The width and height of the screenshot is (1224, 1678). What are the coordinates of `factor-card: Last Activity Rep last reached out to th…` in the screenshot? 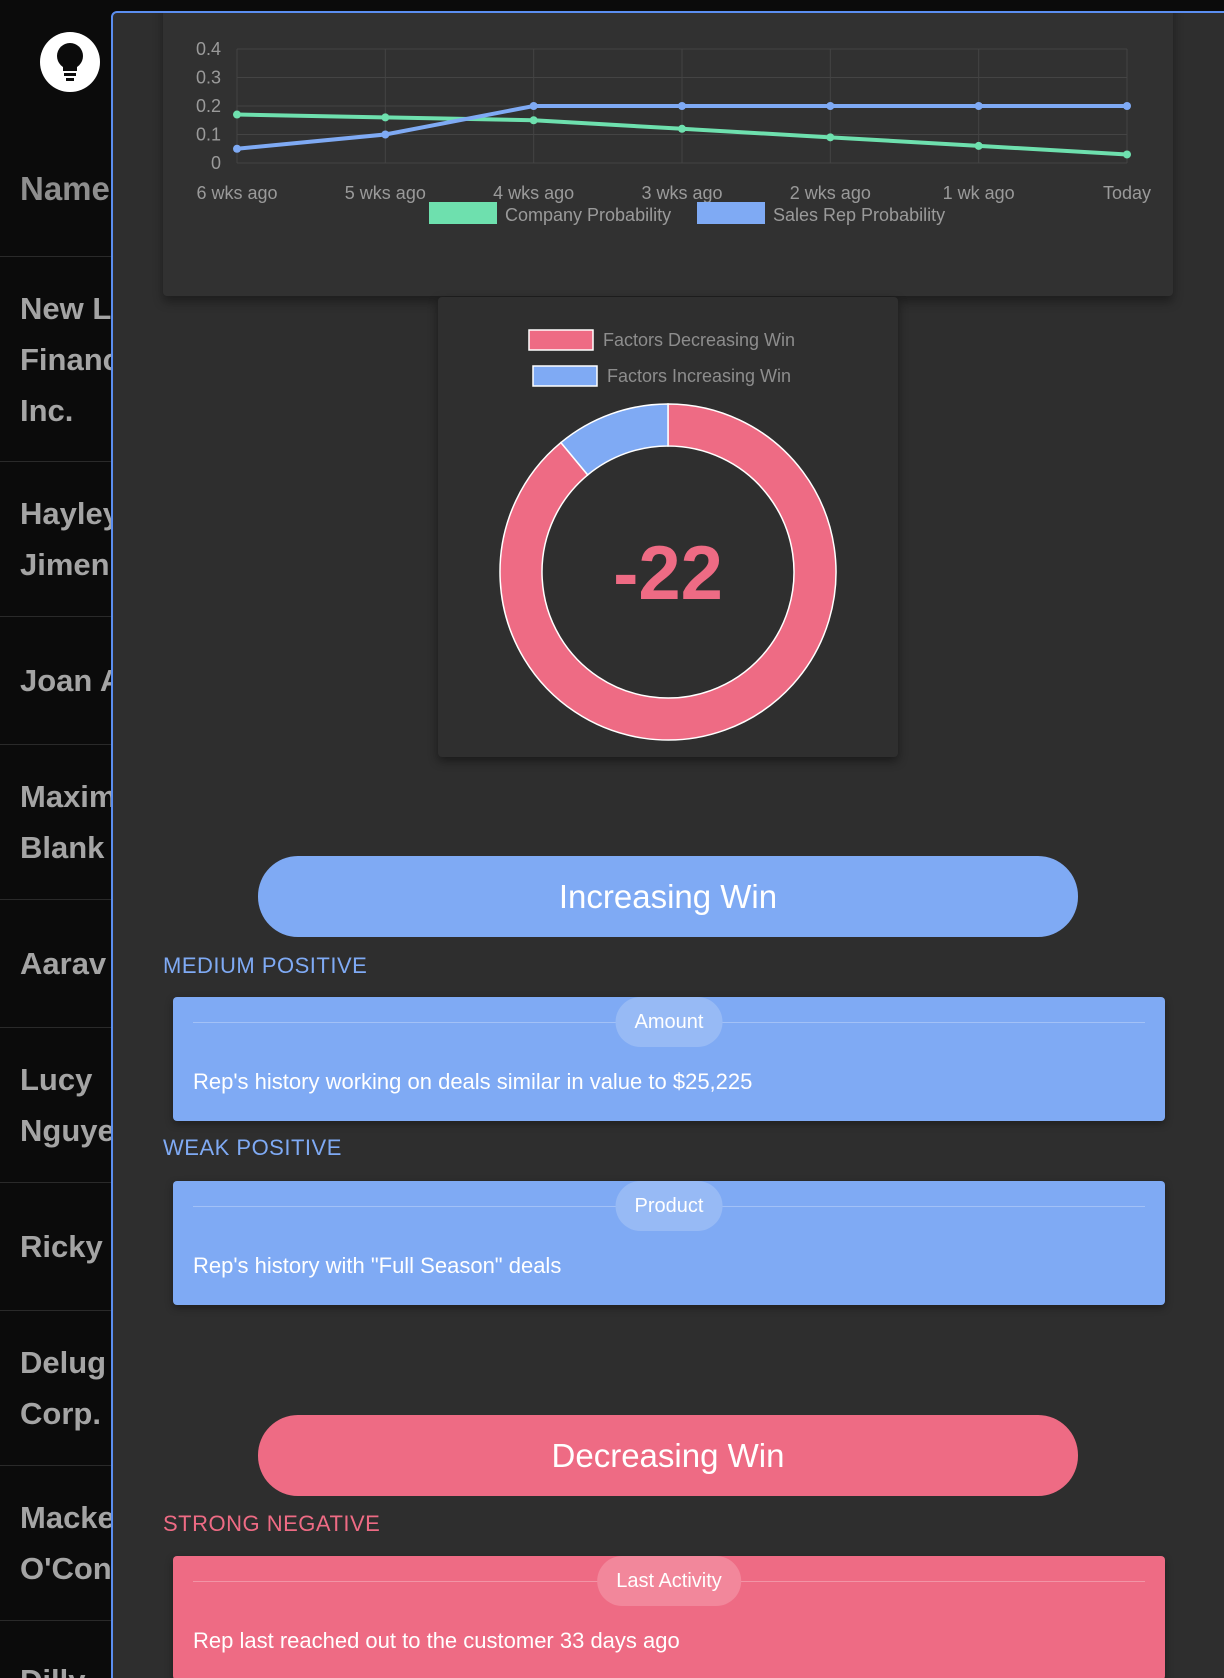 It's located at (669, 1617).